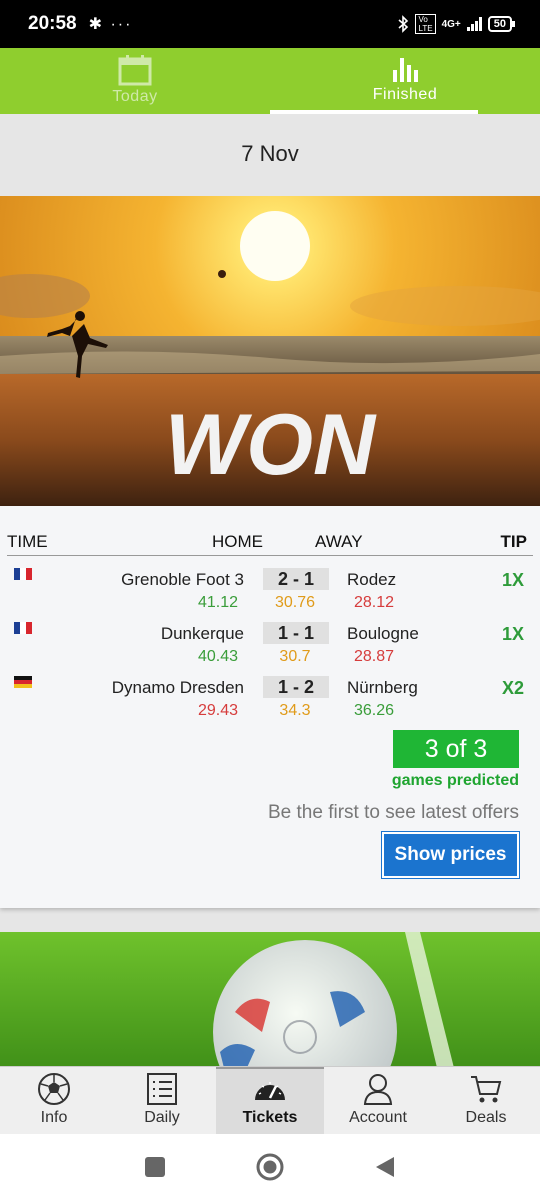 The height and width of the screenshot is (1199, 540). I want to click on nav-account-label: Account, so click(378, 1117).